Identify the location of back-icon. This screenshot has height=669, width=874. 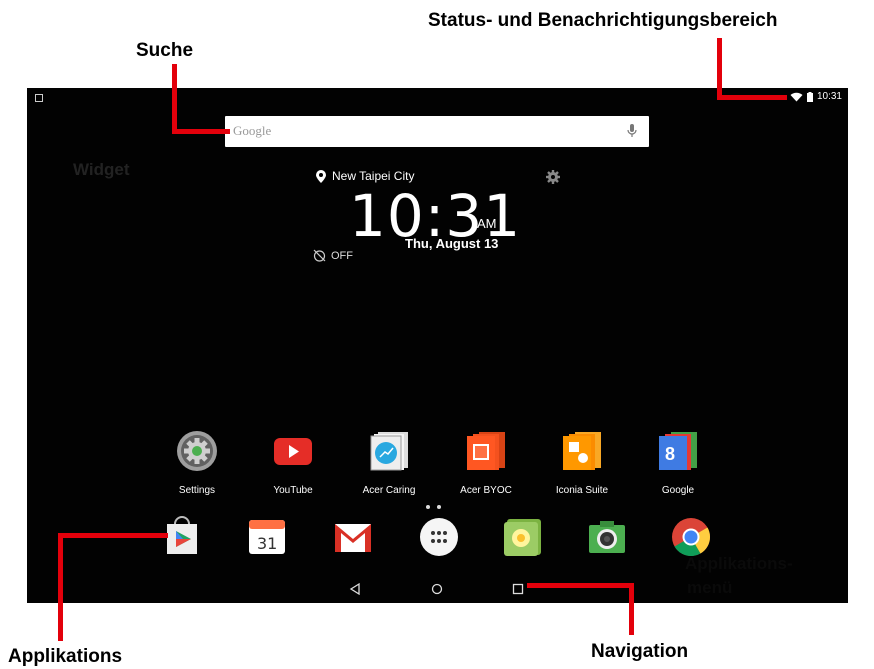
(354, 589).